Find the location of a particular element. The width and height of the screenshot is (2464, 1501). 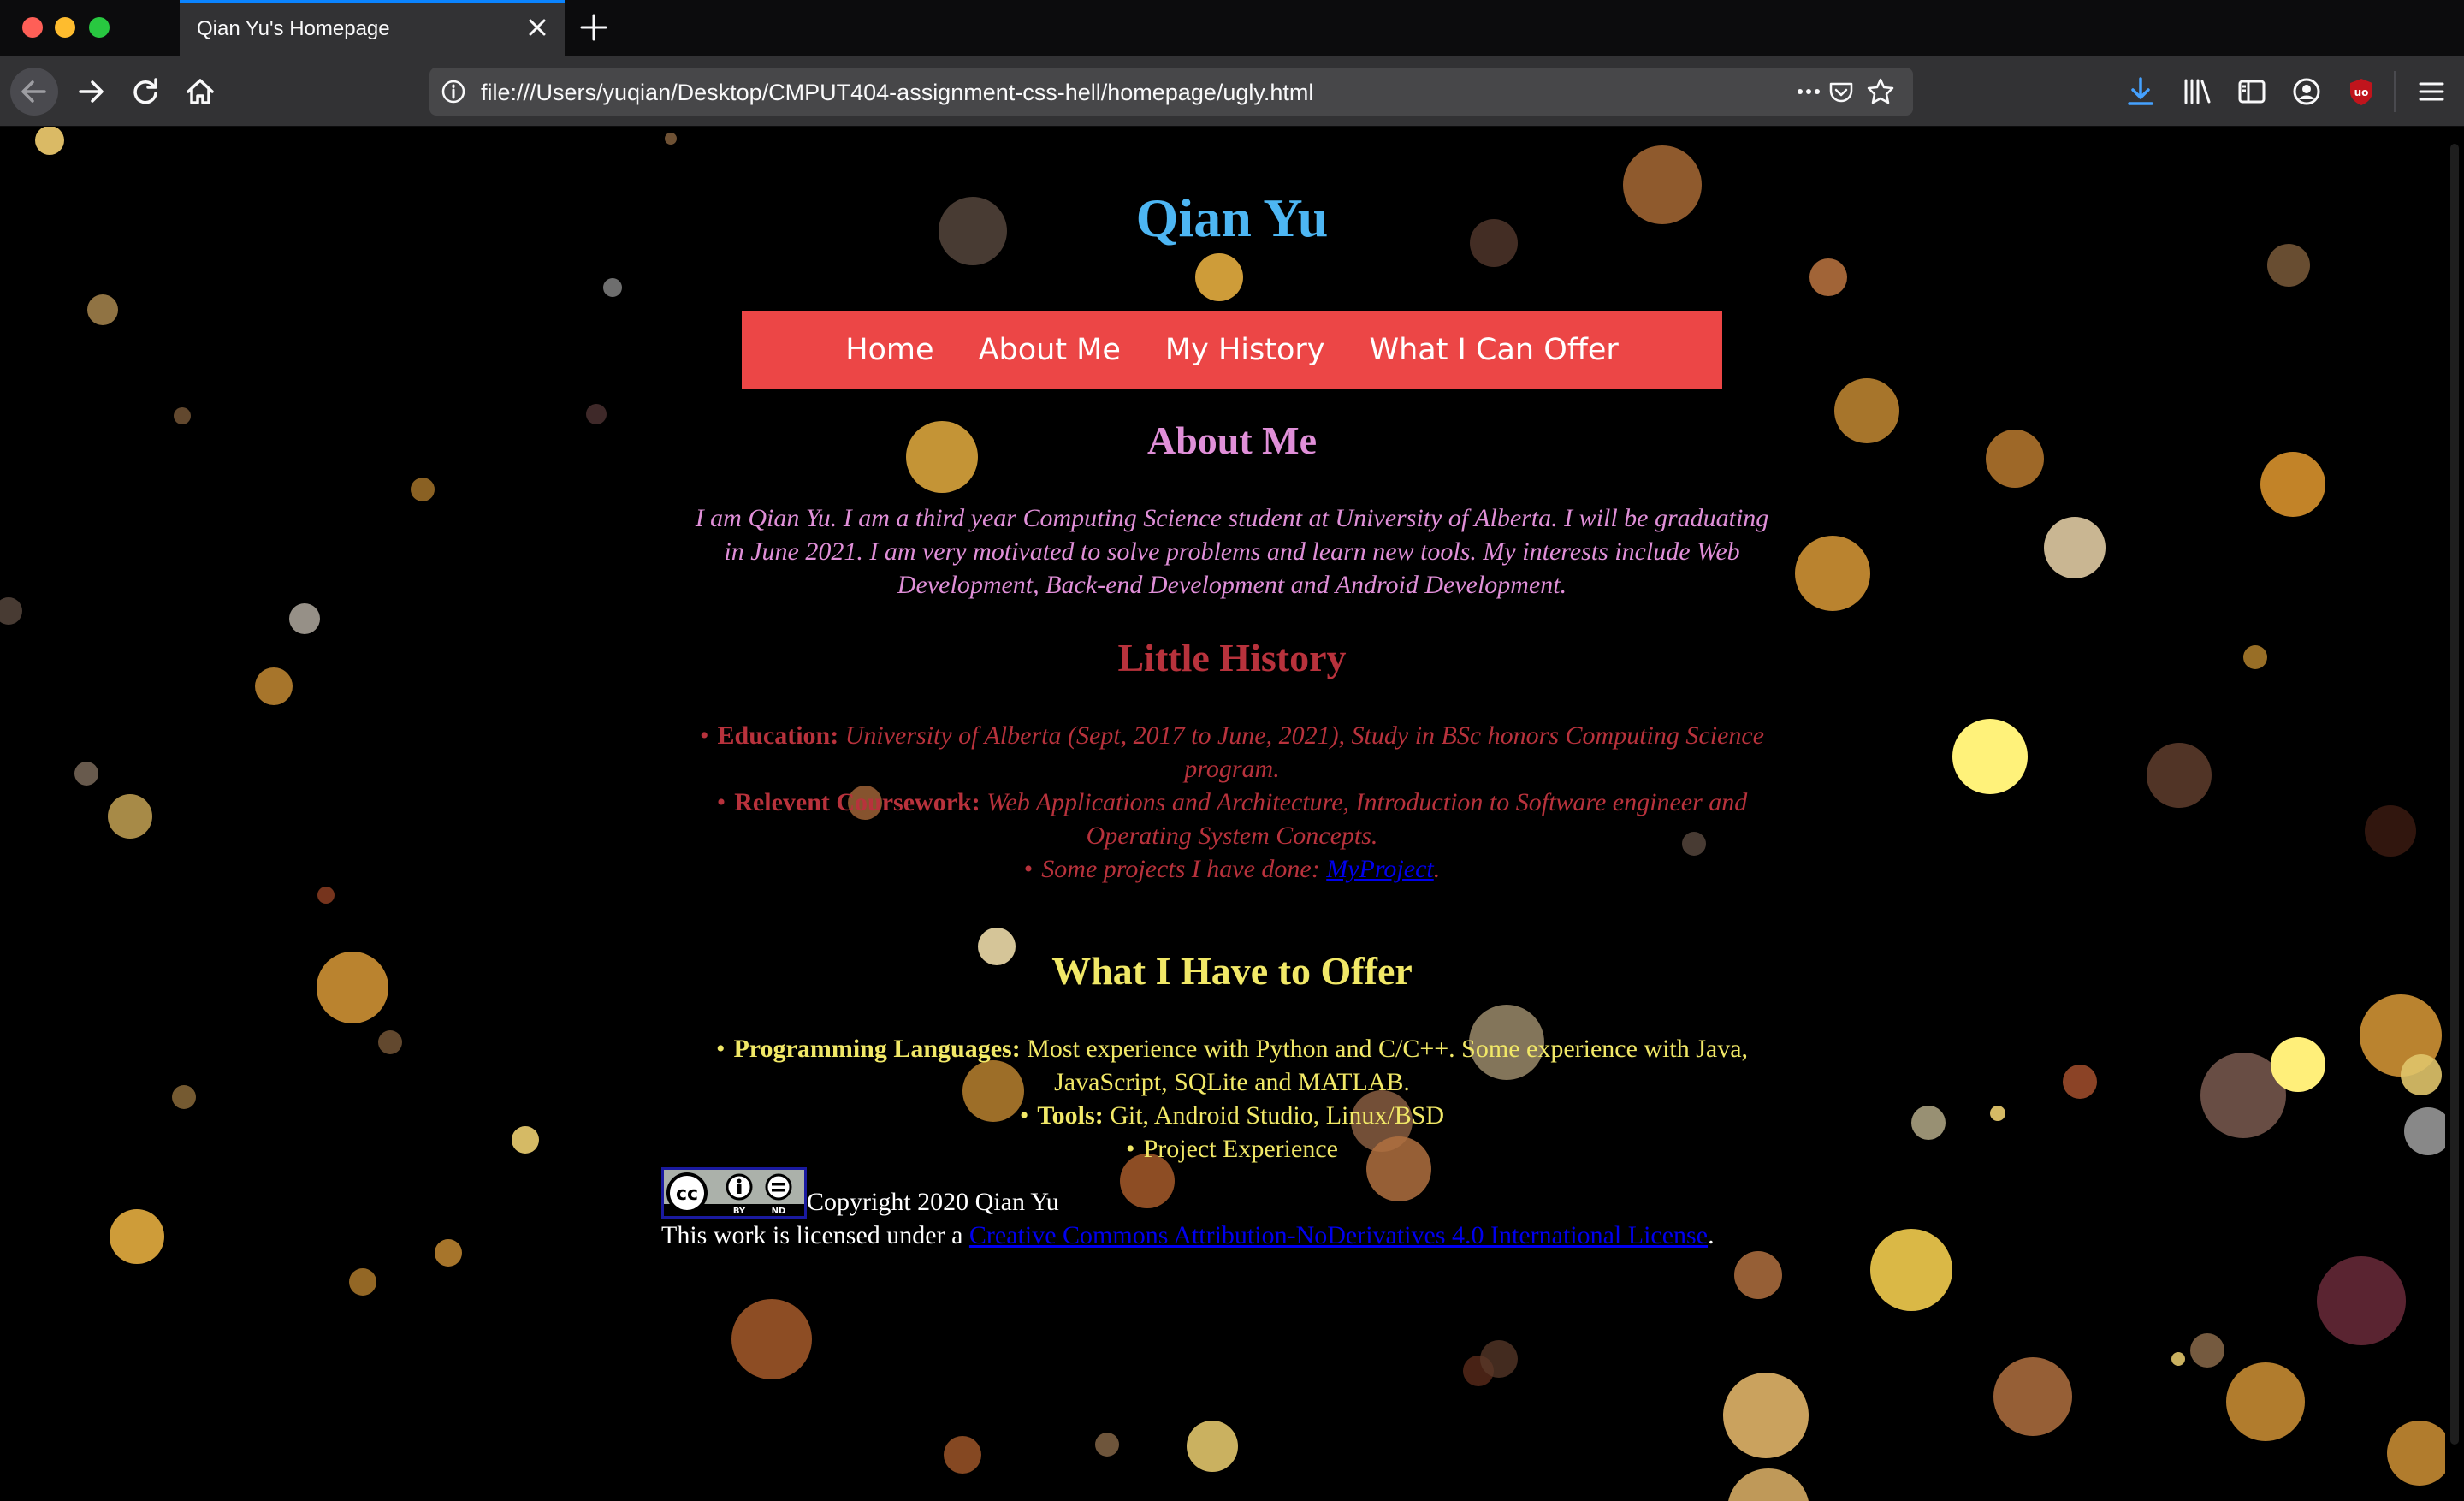

nav-home-link: Home is located at coordinates (889, 350).